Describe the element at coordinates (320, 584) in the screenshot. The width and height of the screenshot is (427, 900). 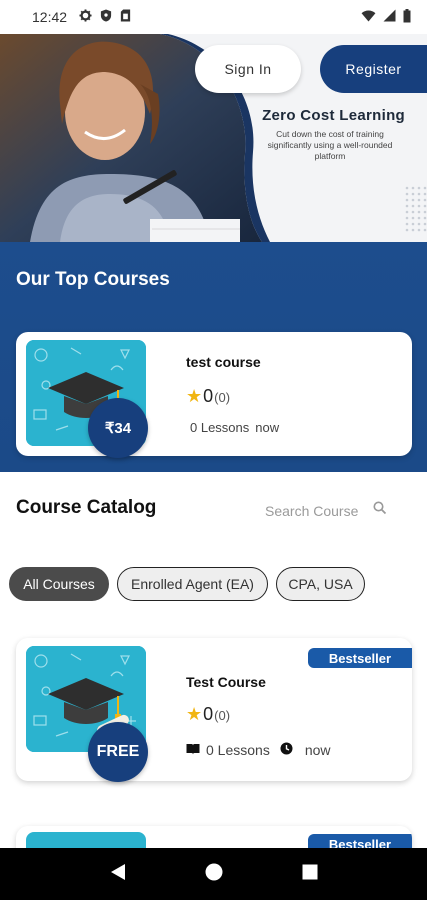
I see `chip-cpa-usa: CPA, USA` at that location.